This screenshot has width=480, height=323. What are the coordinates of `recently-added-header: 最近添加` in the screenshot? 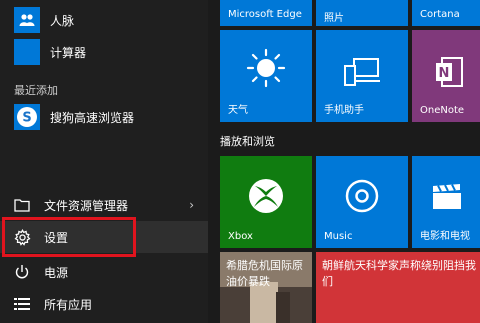 It's located at (36, 90).